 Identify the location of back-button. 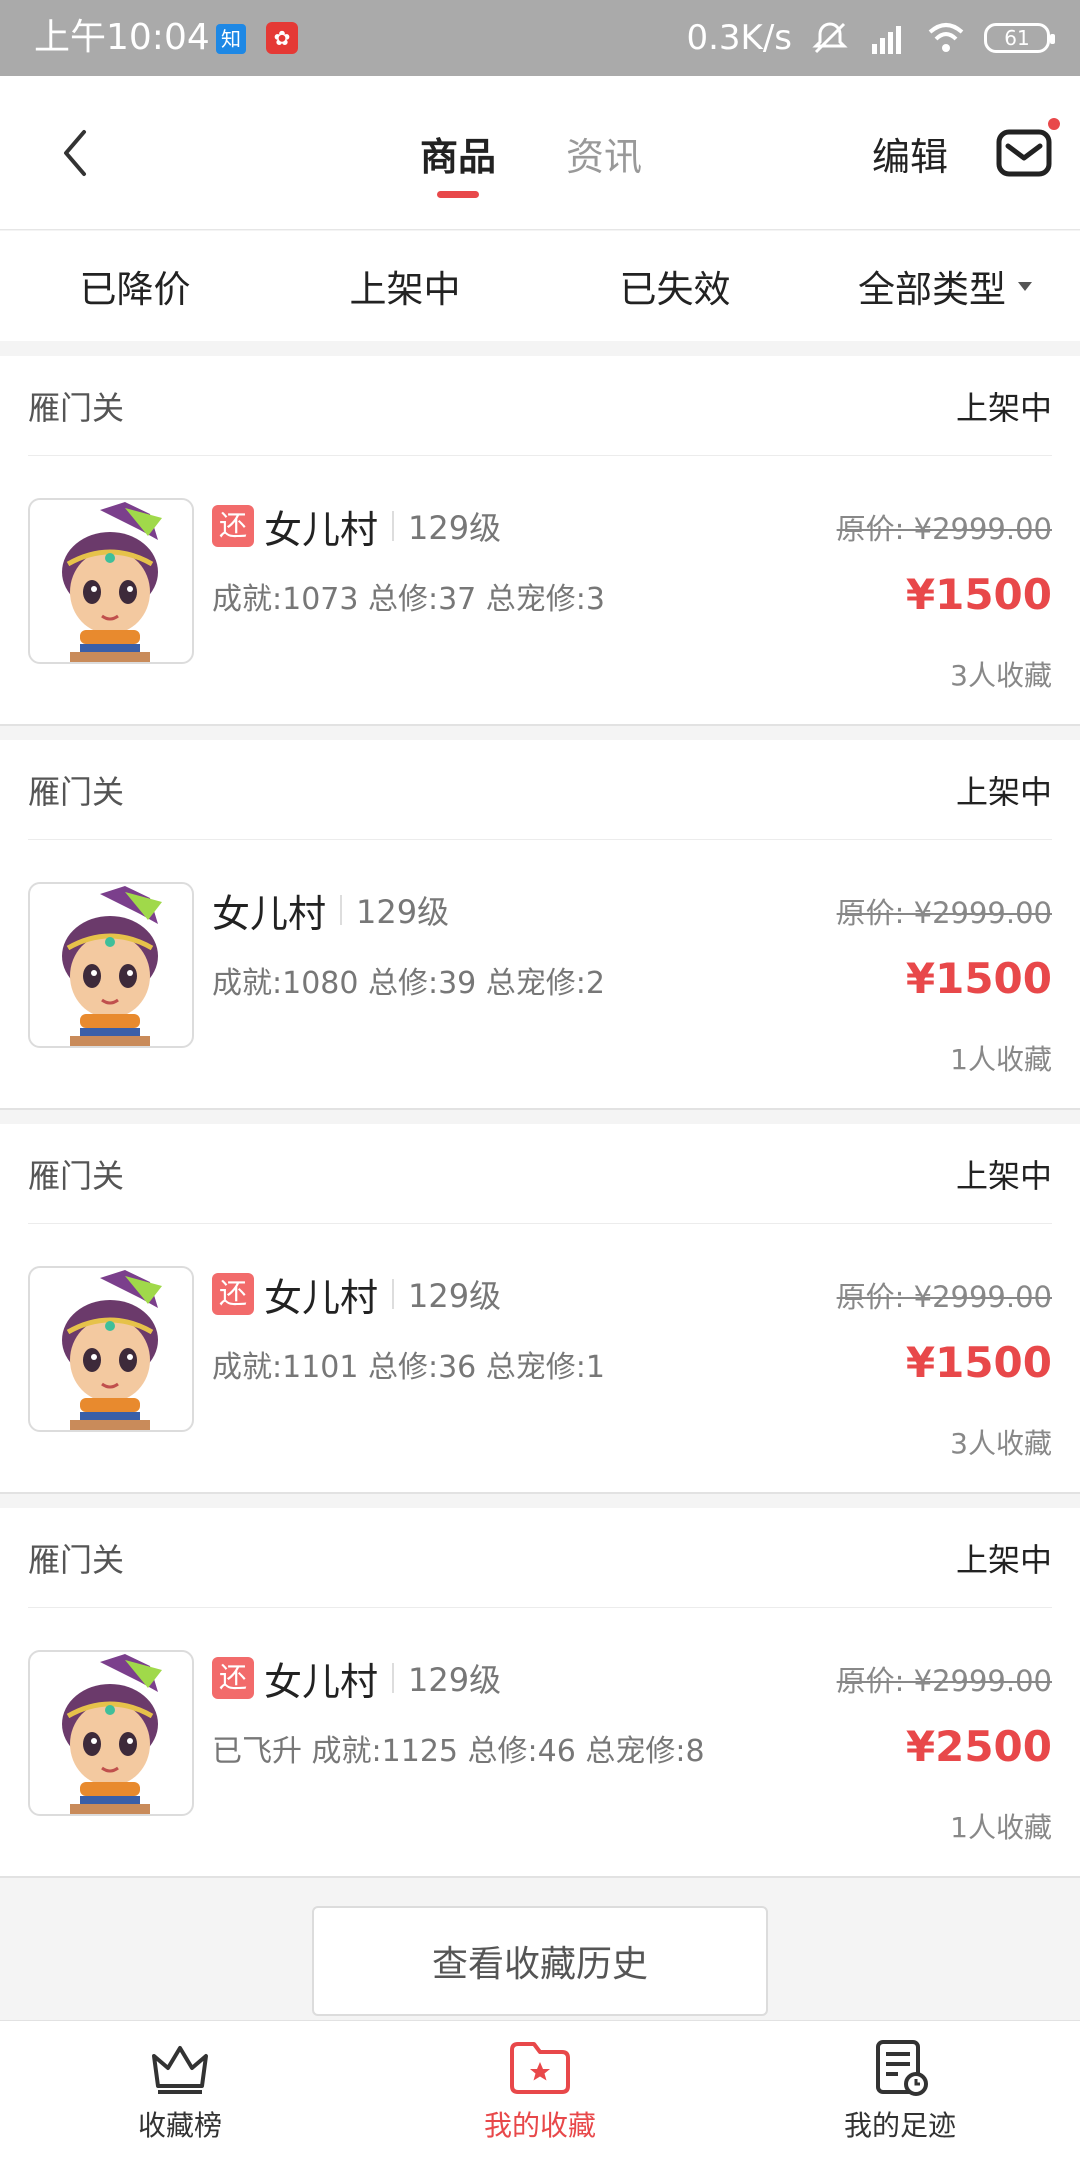
(75, 153).